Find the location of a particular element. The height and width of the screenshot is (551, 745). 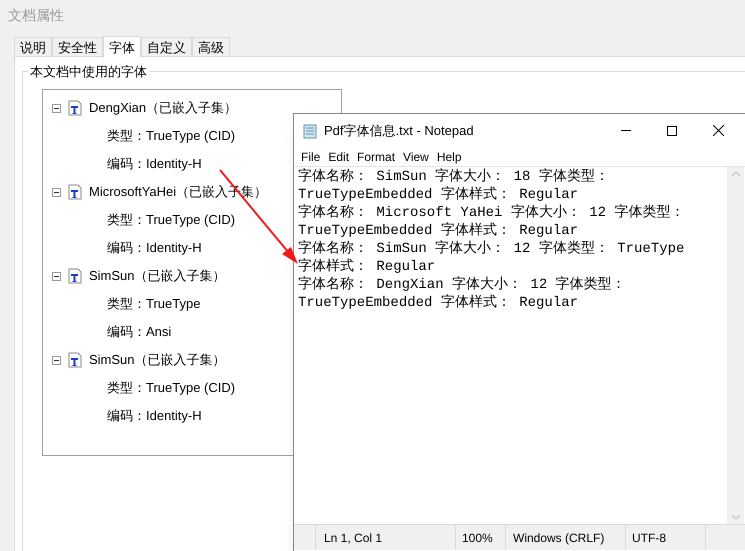

text-line: 字体名称： SimSun 字体大小： 12 字体类型： TrueType is located at coordinates (491, 249).